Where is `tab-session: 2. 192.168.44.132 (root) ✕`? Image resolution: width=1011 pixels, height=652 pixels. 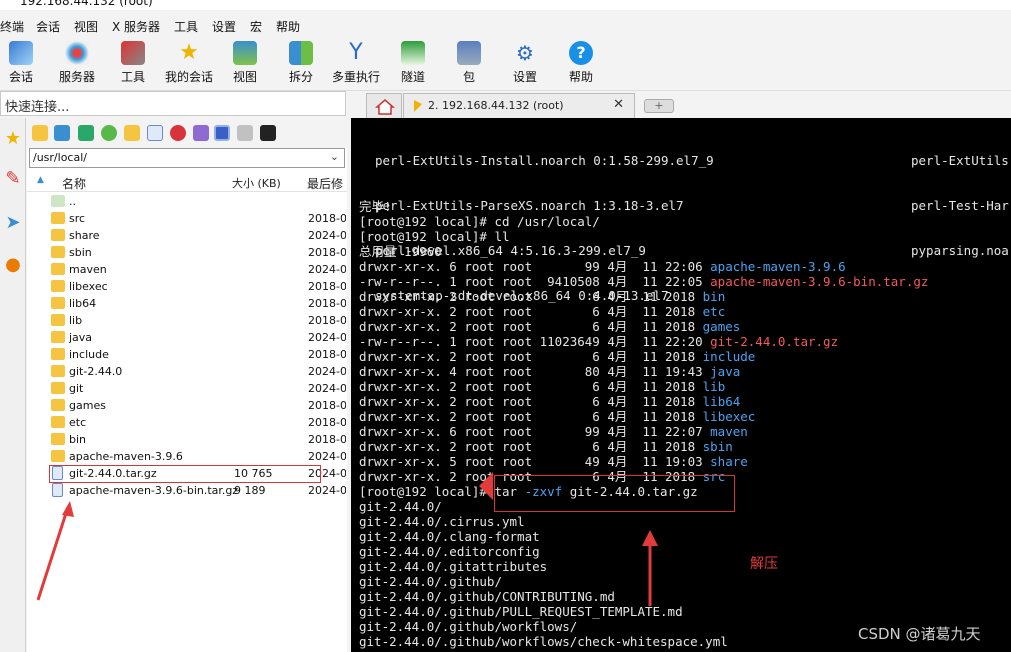 tab-session: 2. 192.168.44.132 (root) ✕ is located at coordinates (519, 105).